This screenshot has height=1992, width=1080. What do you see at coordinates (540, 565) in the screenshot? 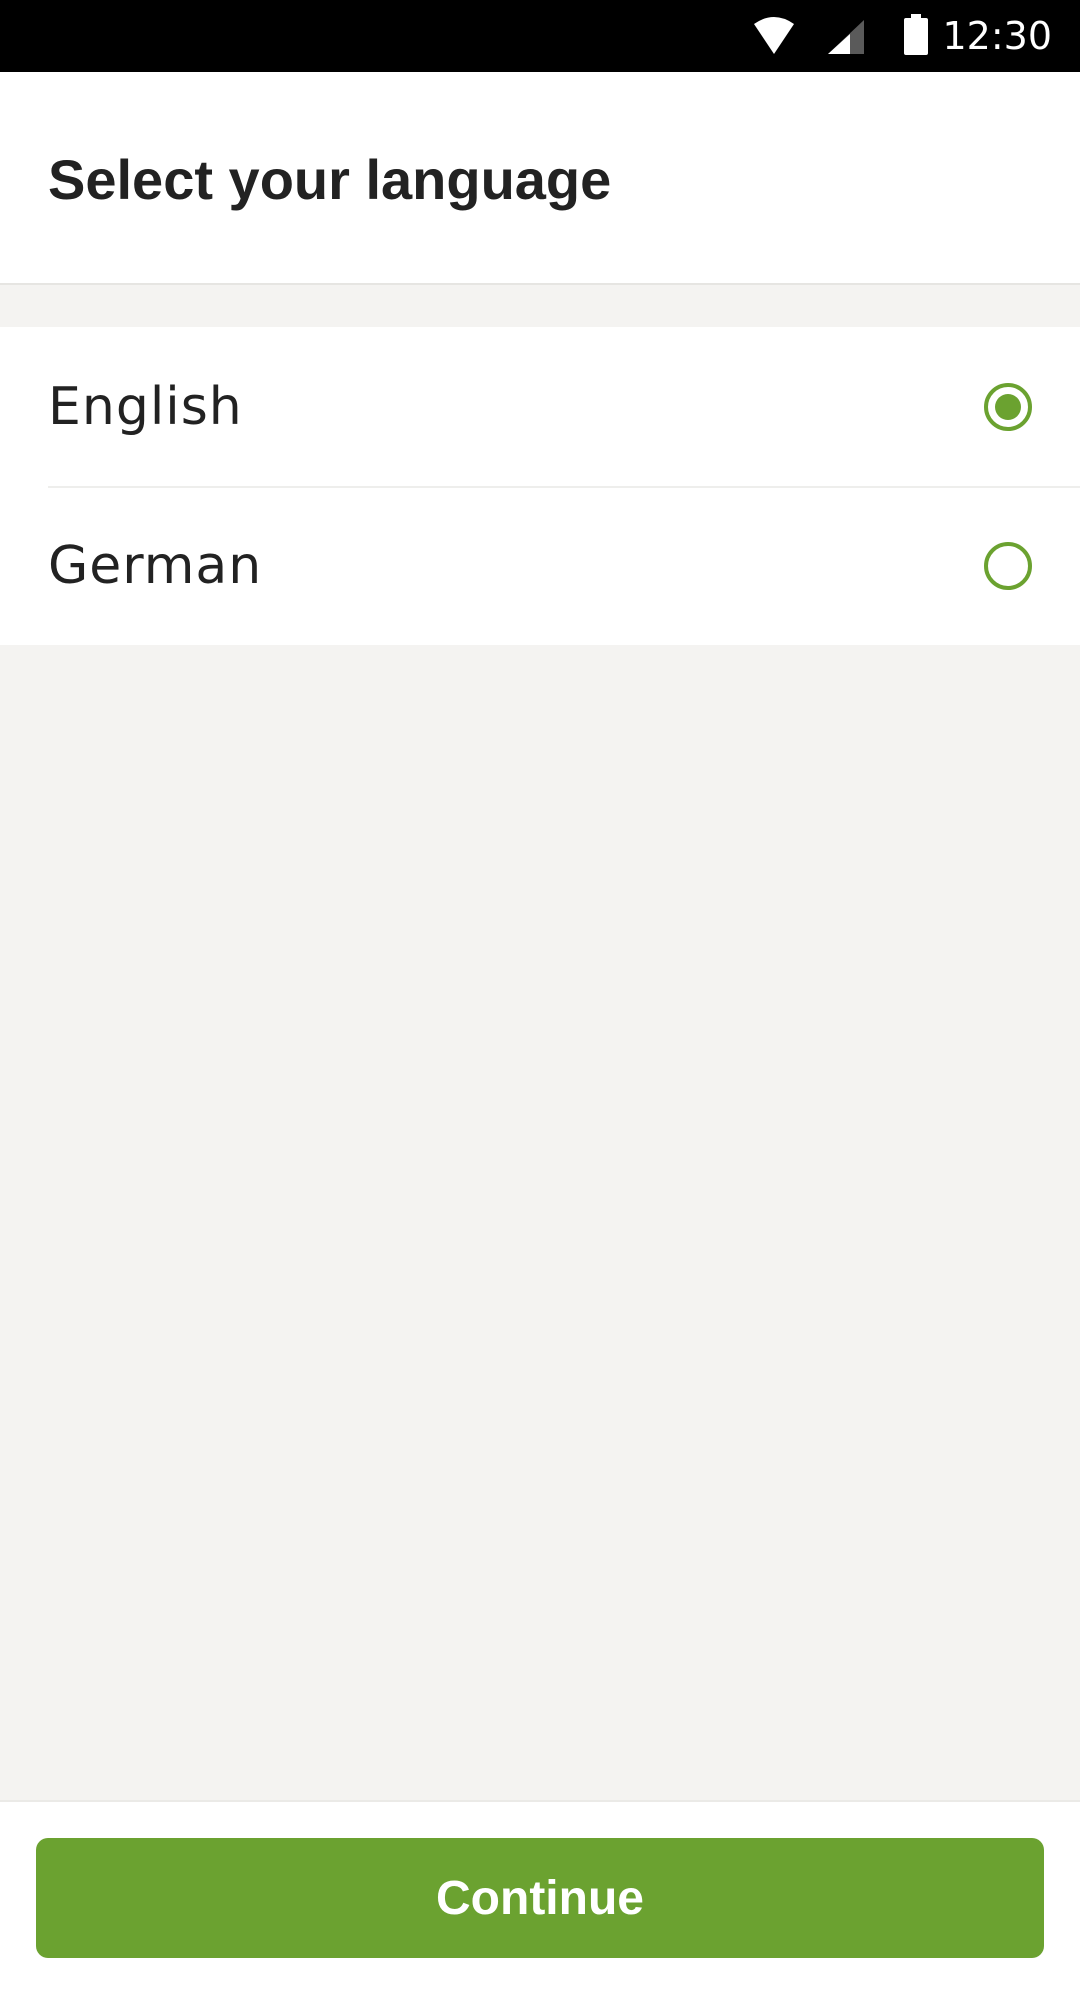
I see `language-option-german: German` at bounding box center [540, 565].